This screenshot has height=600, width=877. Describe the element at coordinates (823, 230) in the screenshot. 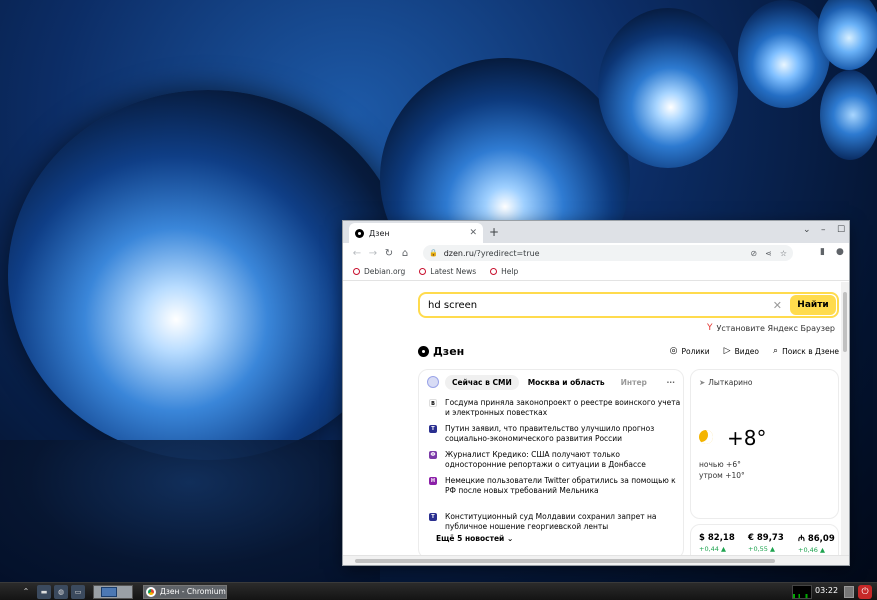

I see `minimize-icon: –` at that location.